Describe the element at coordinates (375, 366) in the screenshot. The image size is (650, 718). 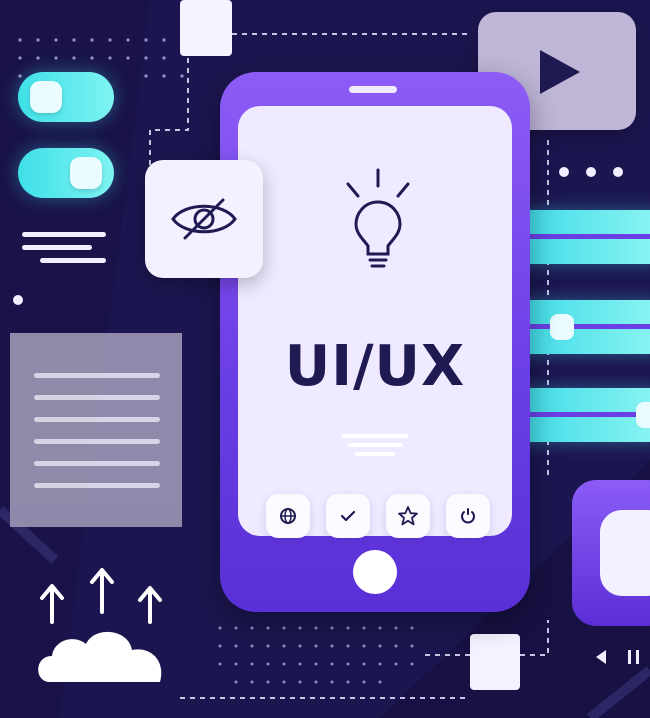
I see `screen-title: UI/UX` at that location.